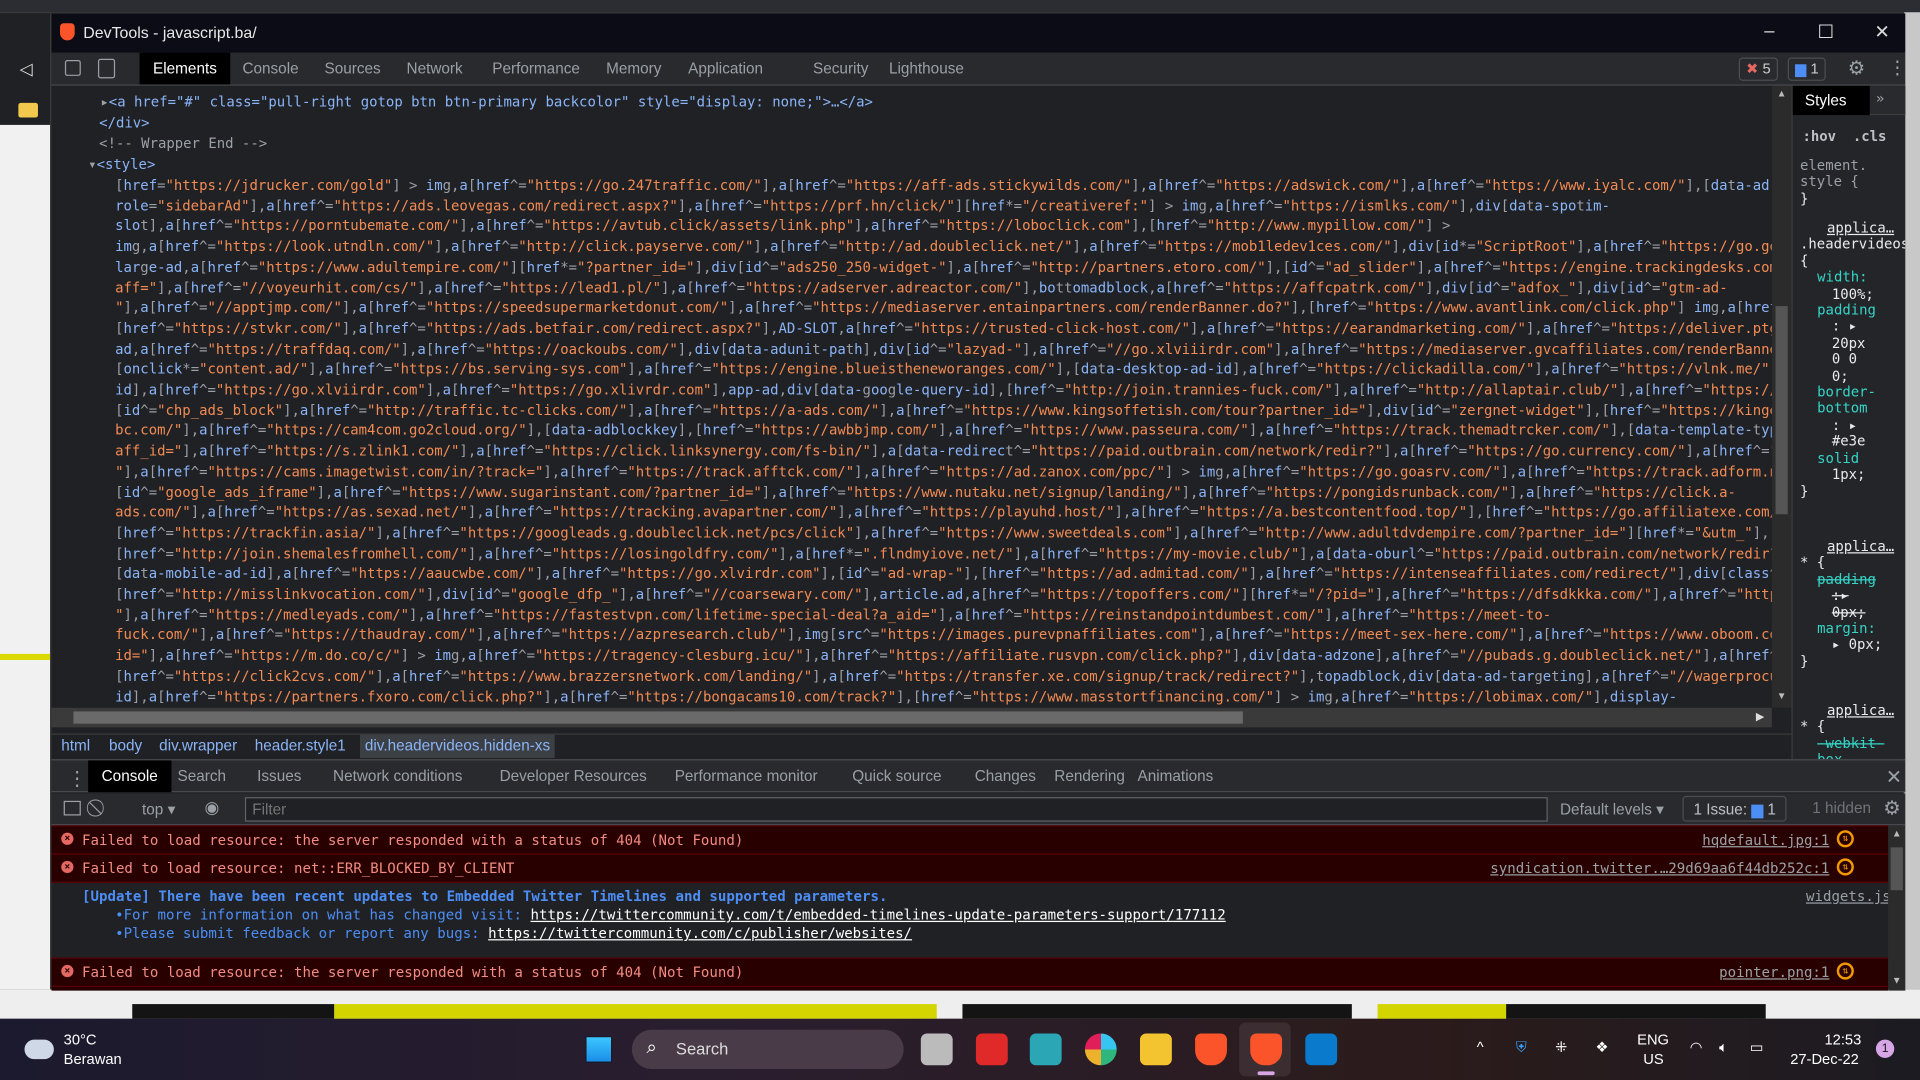 Image resolution: width=1920 pixels, height=1080 pixels. What do you see at coordinates (726, 69) in the screenshot?
I see `tab-application: Application` at bounding box center [726, 69].